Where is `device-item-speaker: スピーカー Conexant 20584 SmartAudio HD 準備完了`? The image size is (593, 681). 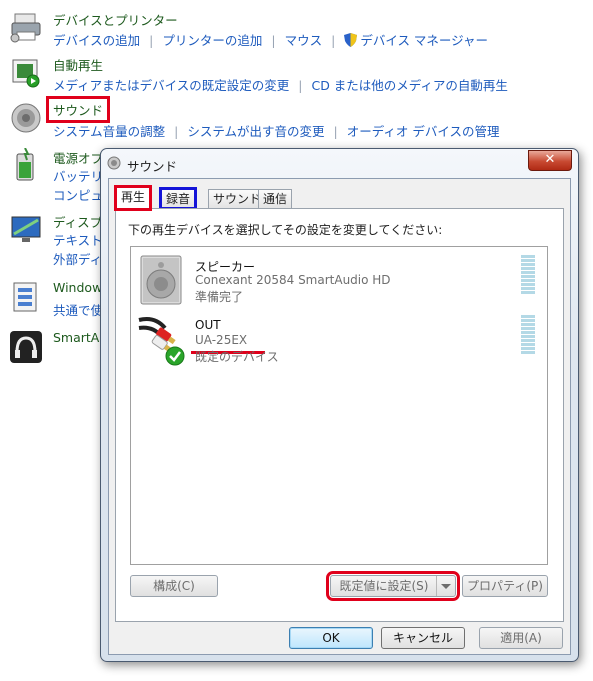 device-item-speaker: スピーカー Conexant 20584 SmartAudio HD 準備完了 is located at coordinates (338, 280).